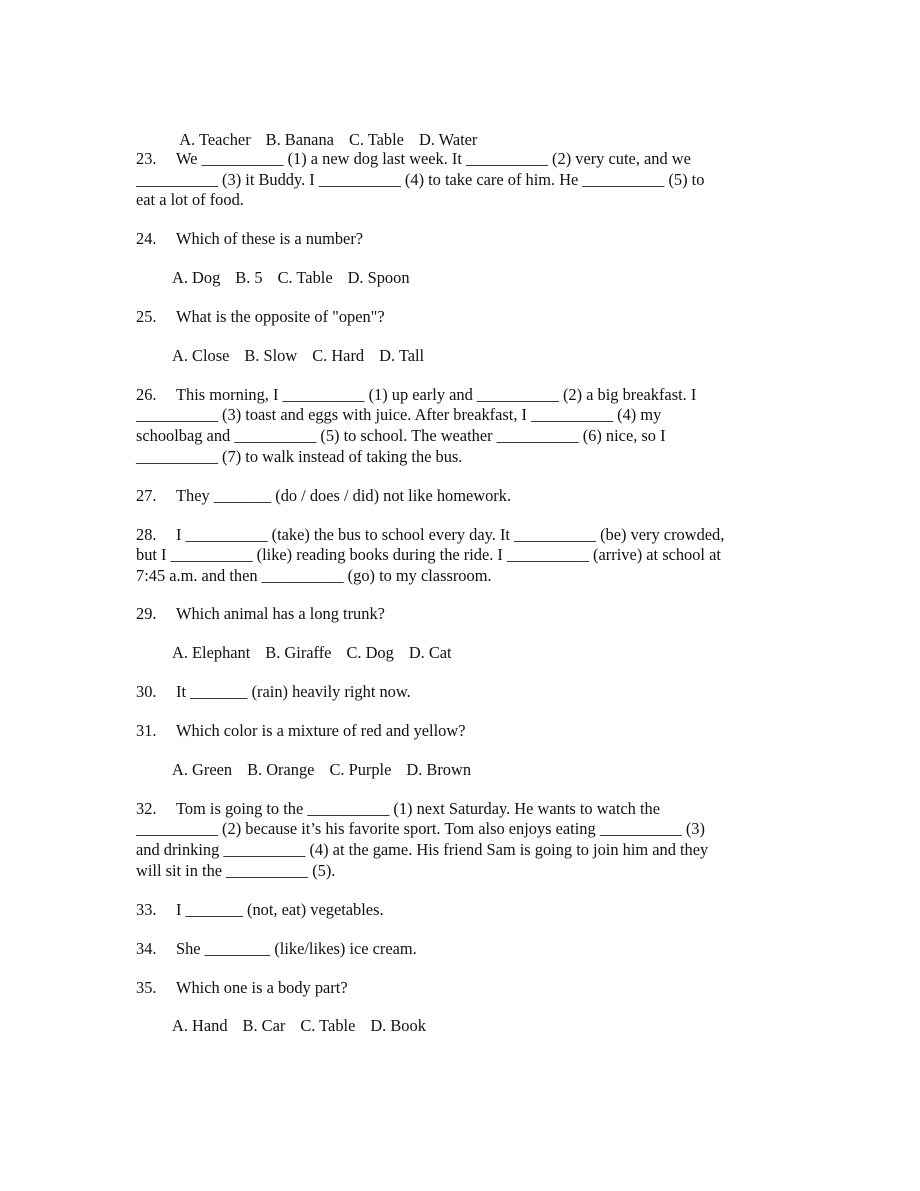 The width and height of the screenshot is (920, 1191). I want to click on option: B. Banana, so click(299, 139).